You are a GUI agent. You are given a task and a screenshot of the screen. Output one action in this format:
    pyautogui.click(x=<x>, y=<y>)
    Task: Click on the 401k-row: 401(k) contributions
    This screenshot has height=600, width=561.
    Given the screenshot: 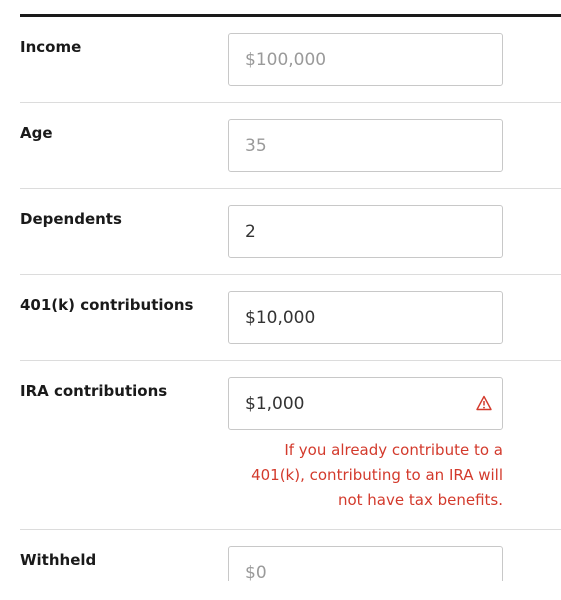 What is the action you would take?
    pyautogui.click(x=290, y=318)
    